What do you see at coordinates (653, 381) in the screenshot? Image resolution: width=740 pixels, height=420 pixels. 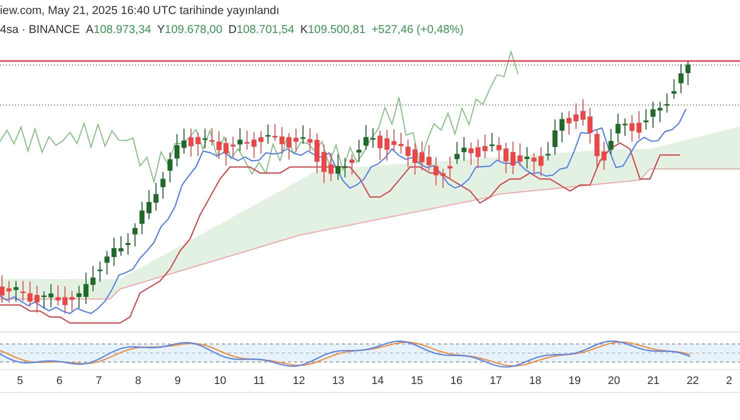 I see `date-axis-label: 21` at bounding box center [653, 381].